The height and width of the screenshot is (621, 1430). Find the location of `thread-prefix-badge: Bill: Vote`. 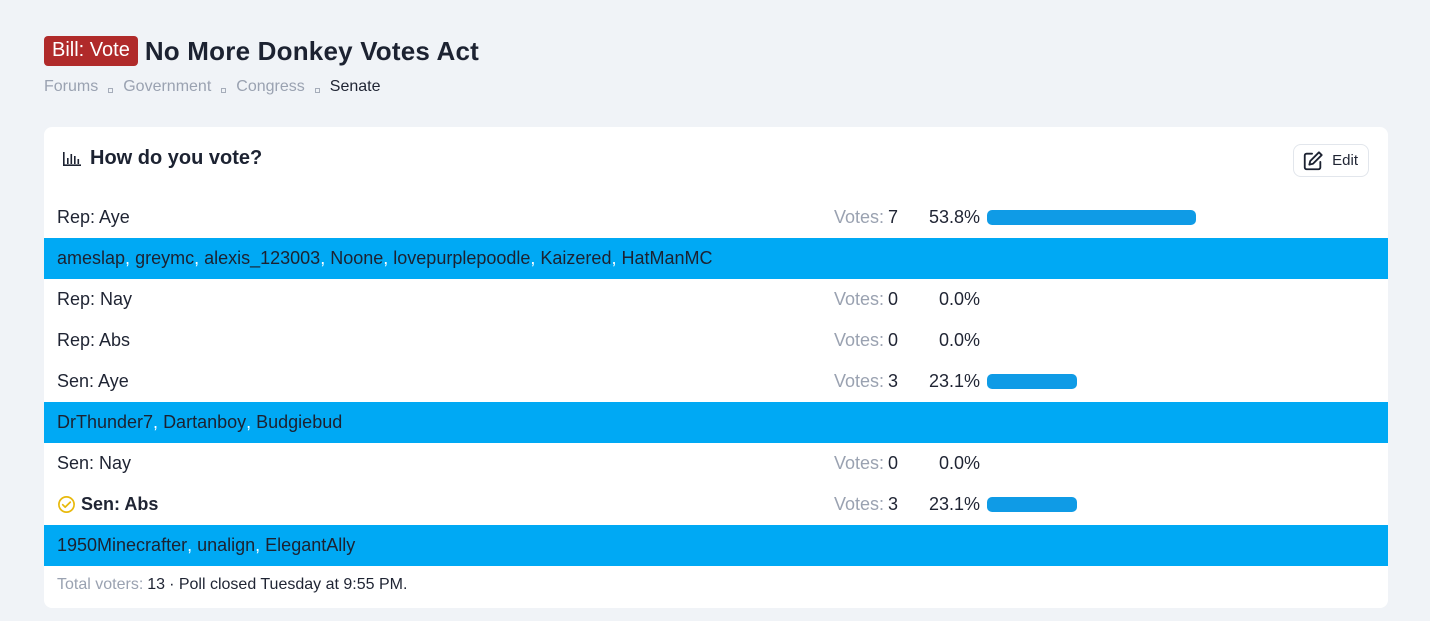

thread-prefix-badge: Bill: Vote is located at coordinates (91, 51).